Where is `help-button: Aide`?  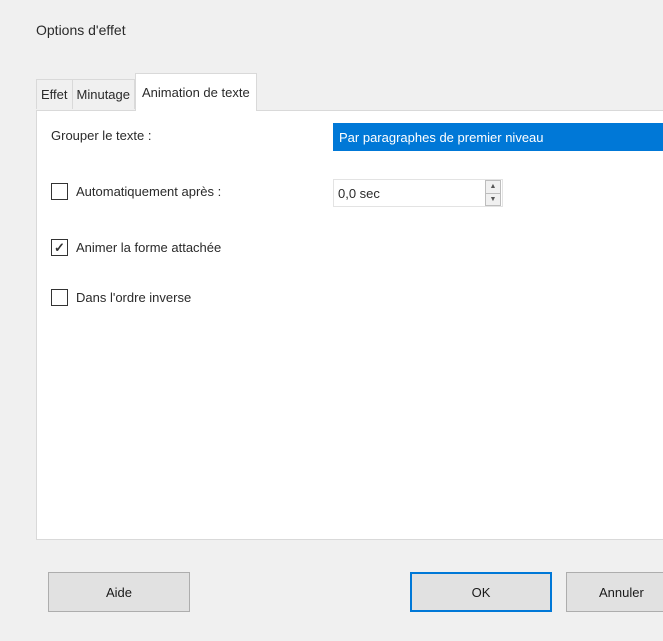 help-button: Aide is located at coordinates (119, 592).